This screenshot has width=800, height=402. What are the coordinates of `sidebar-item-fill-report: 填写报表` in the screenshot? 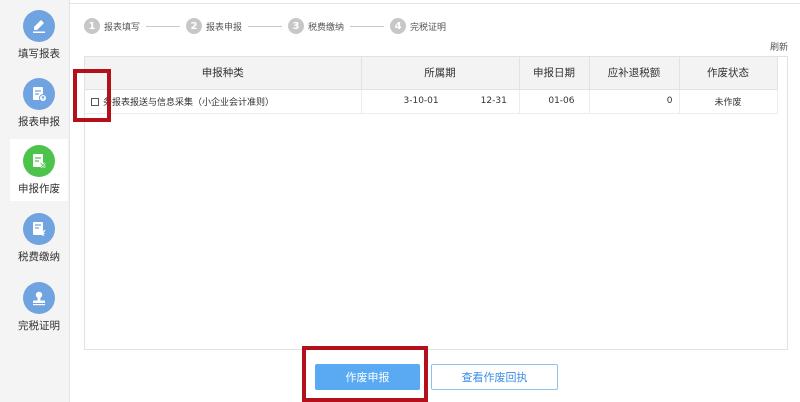 It's located at (39, 35).